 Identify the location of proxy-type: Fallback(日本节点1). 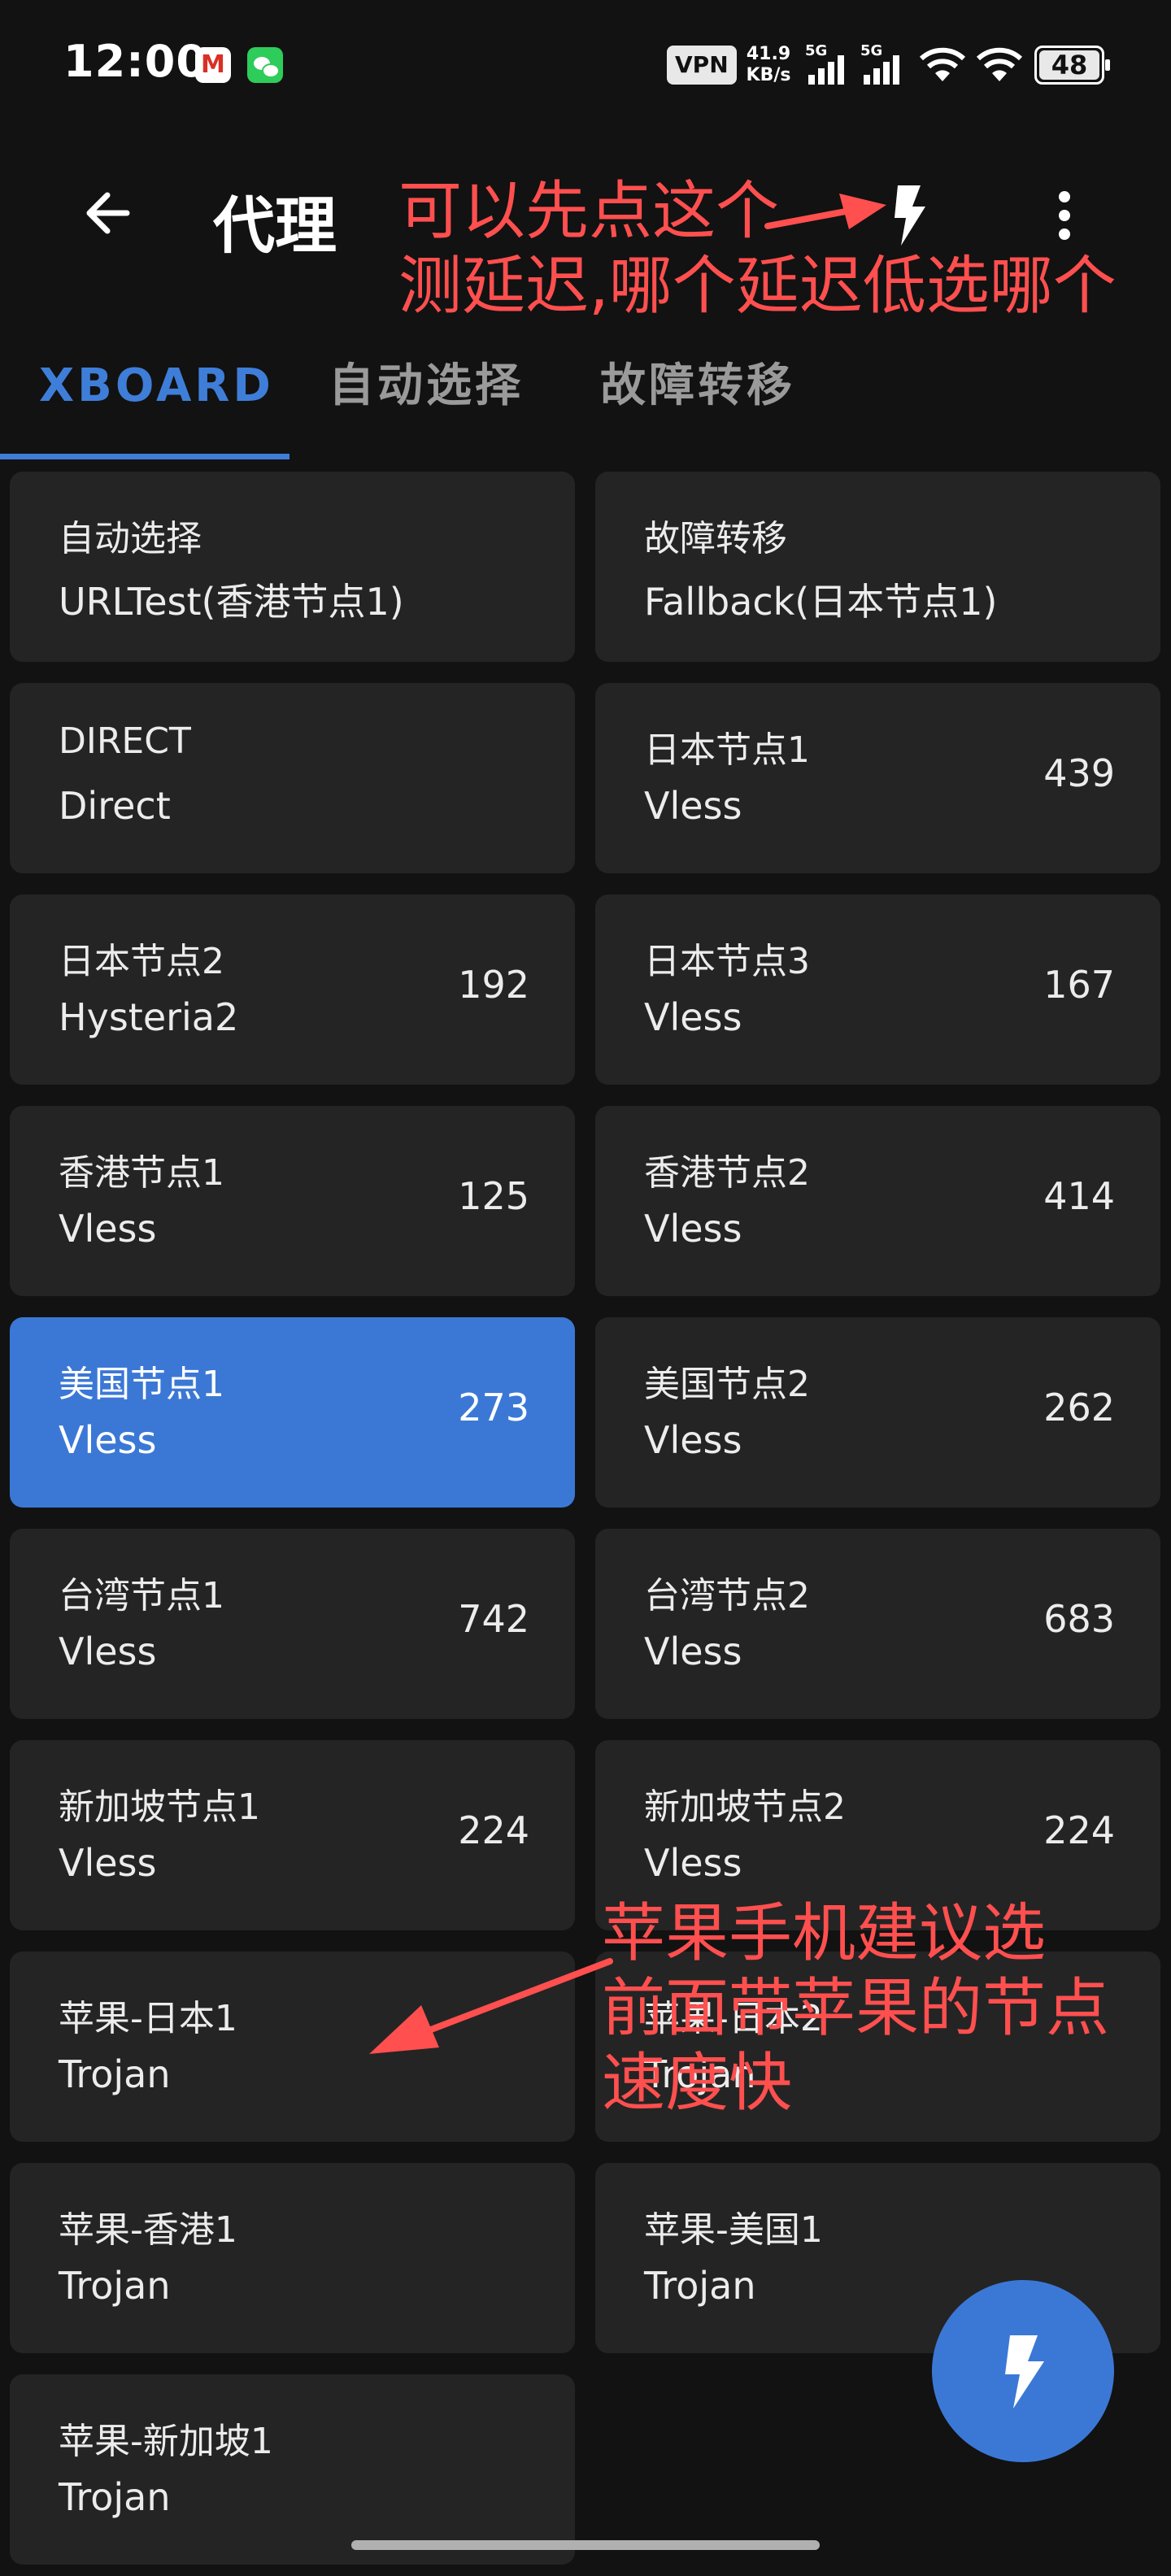
(821, 602).